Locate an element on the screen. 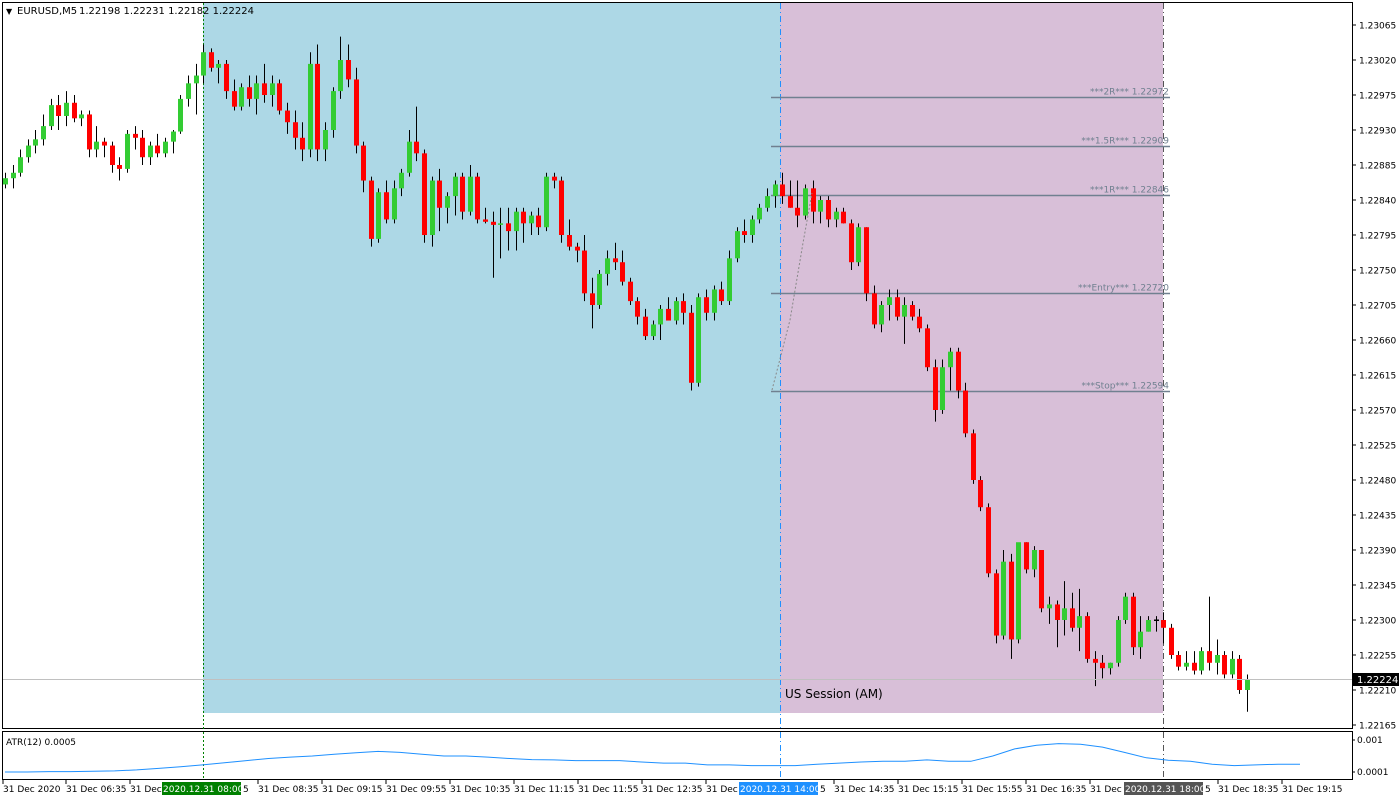 This screenshot has height=800, width=1400. price-tick-label: 1.22795 is located at coordinates (1377, 237).